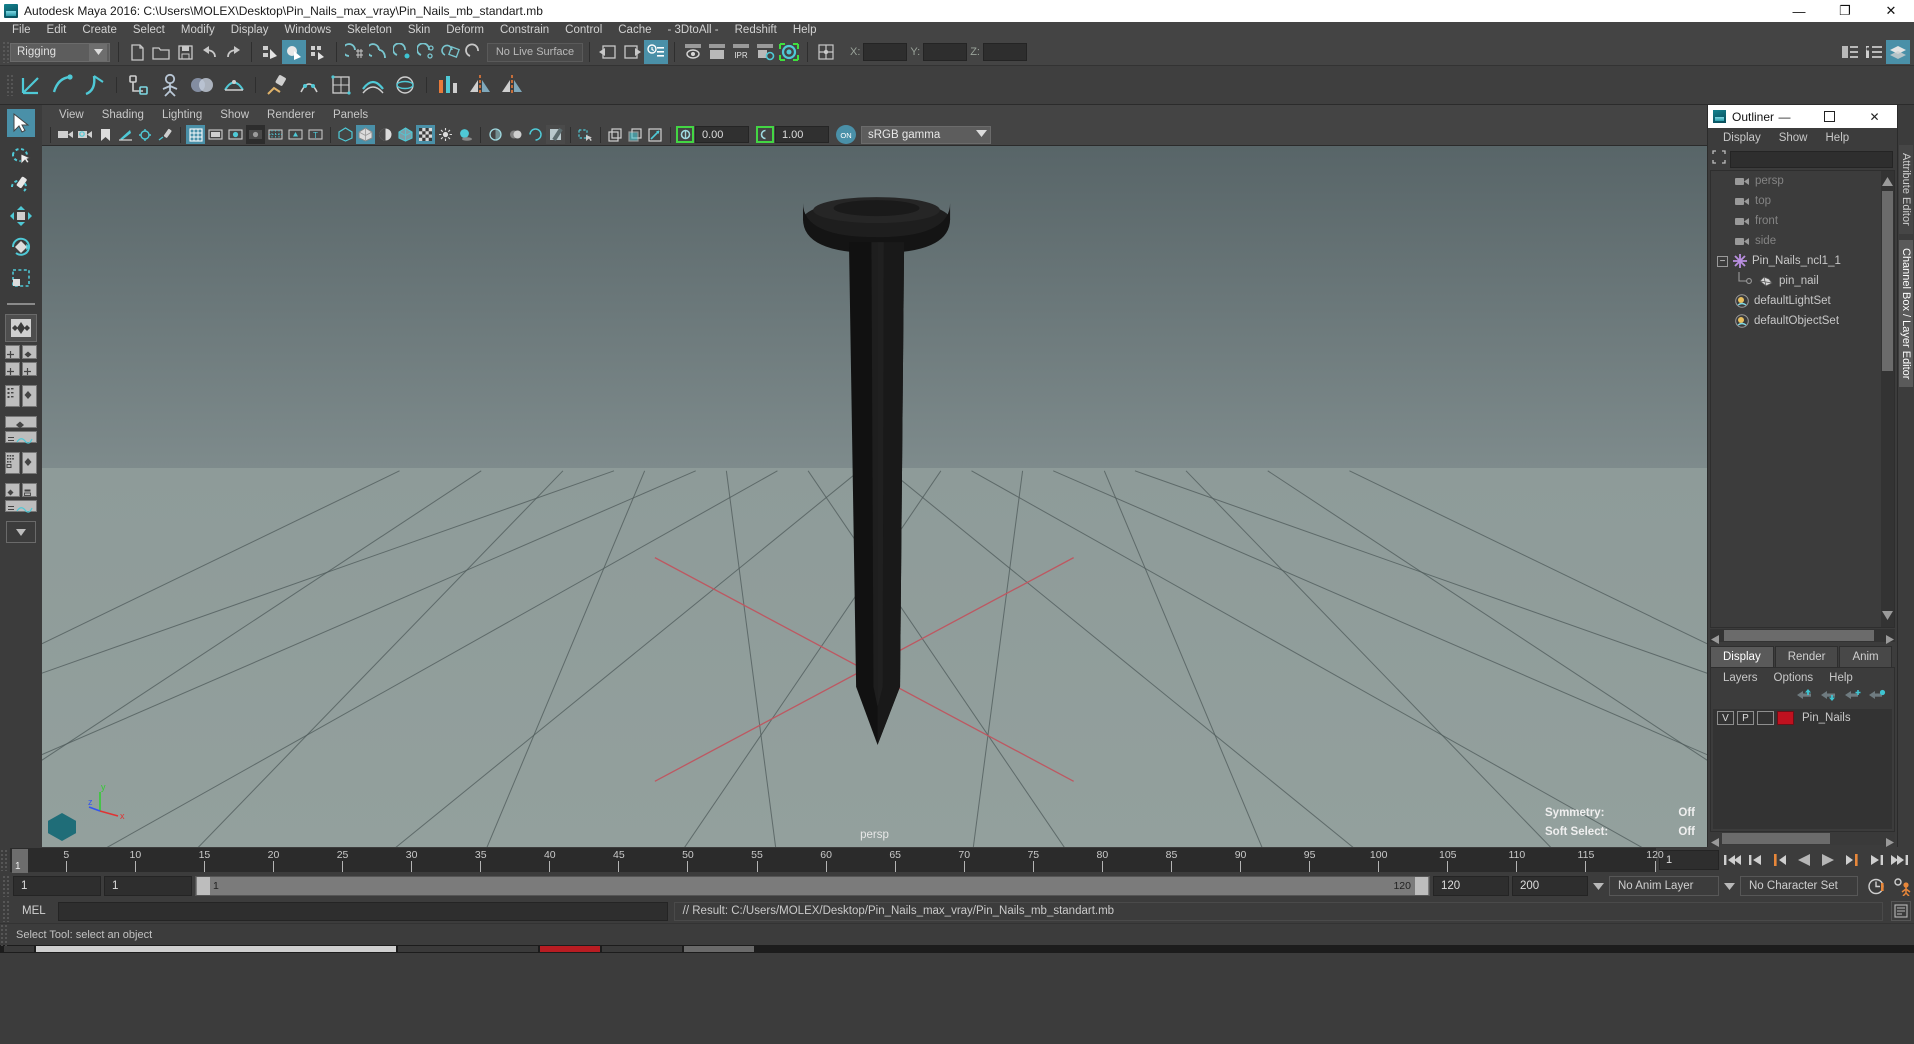 This screenshot has height=1044, width=1914. Describe the element at coordinates (1902, 886) in the screenshot. I see `animation-preferences-icon` at that location.